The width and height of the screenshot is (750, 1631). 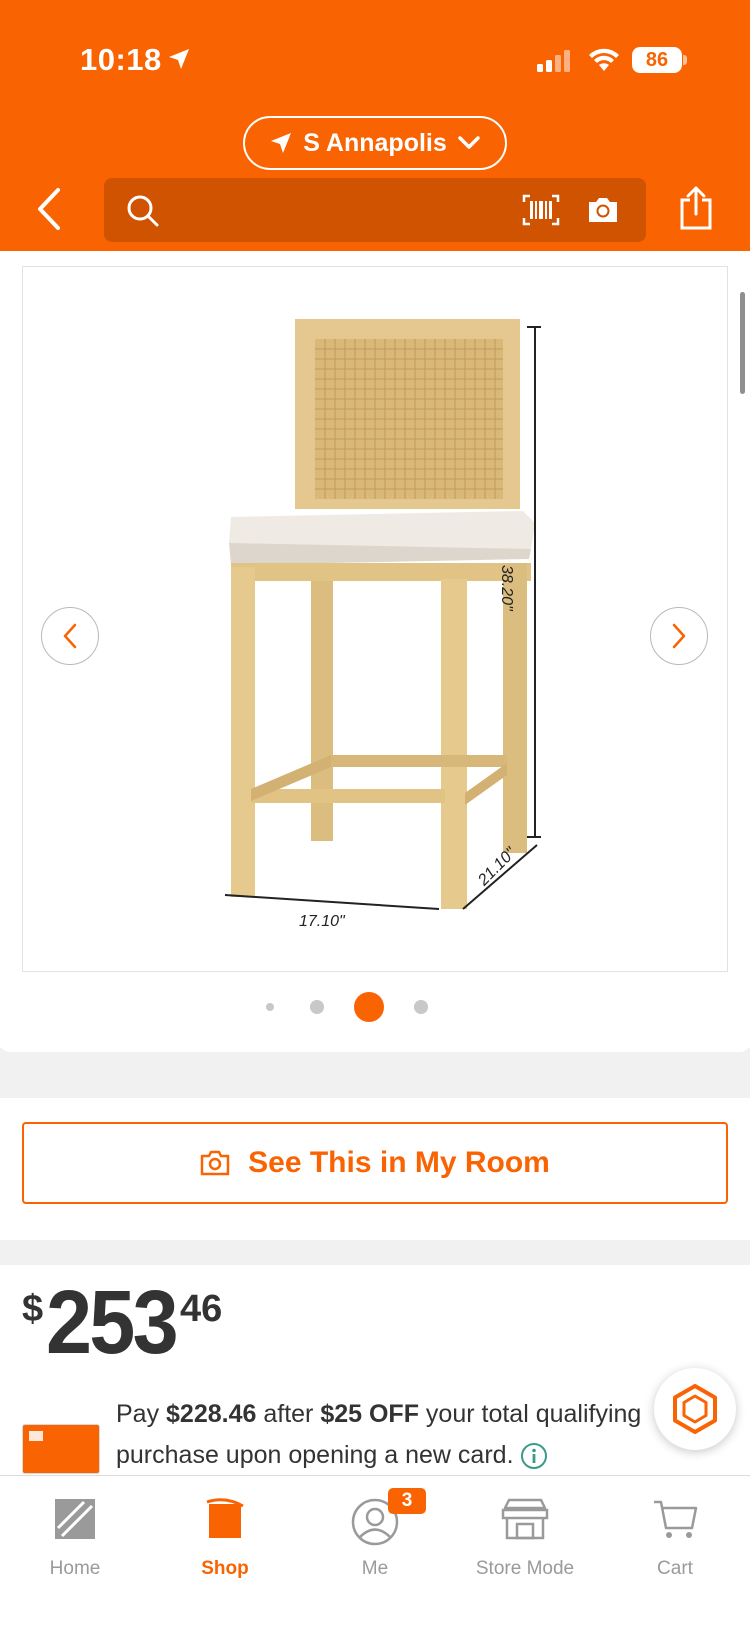 I want to click on gallery-pagination, so click(x=375, y=1007).